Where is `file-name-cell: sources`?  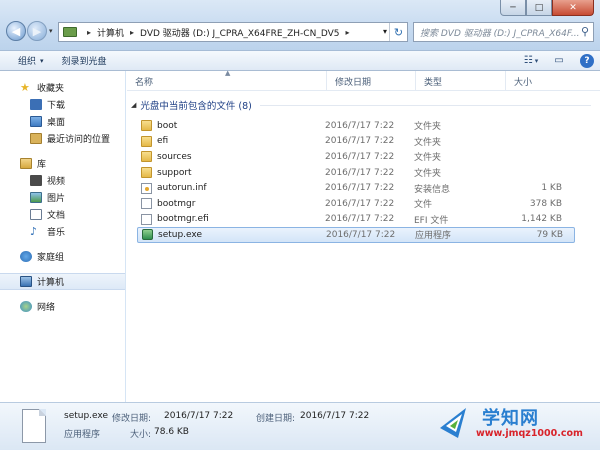 file-name-cell: sources is located at coordinates (231, 157).